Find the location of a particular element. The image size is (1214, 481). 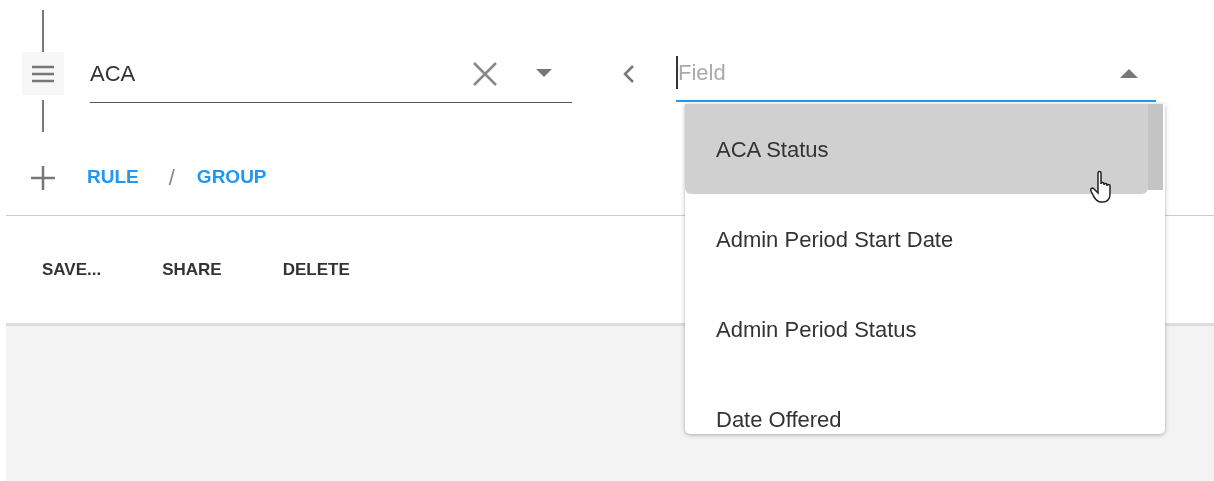

value-input: ACA is located at coordinates (281, 73).